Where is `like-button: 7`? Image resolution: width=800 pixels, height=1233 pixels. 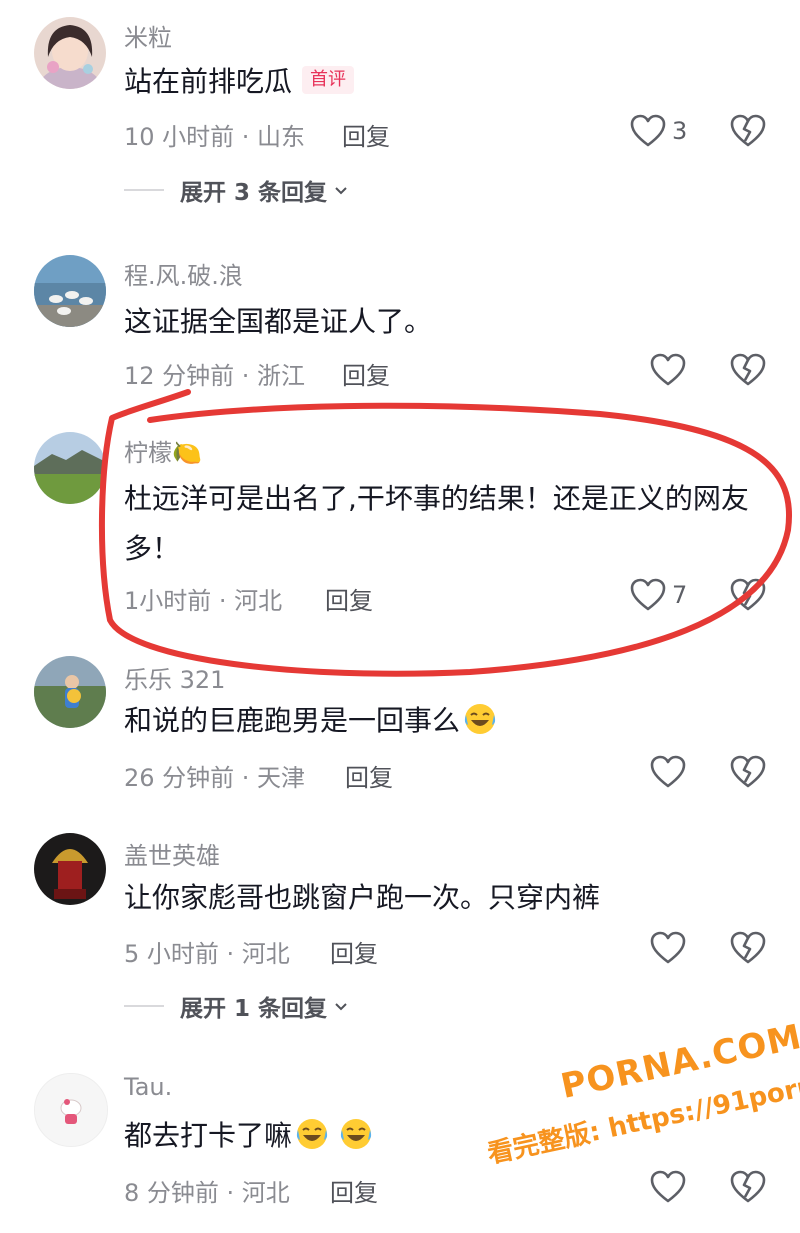
like-button: 7 is located at coordinates (658, 595).